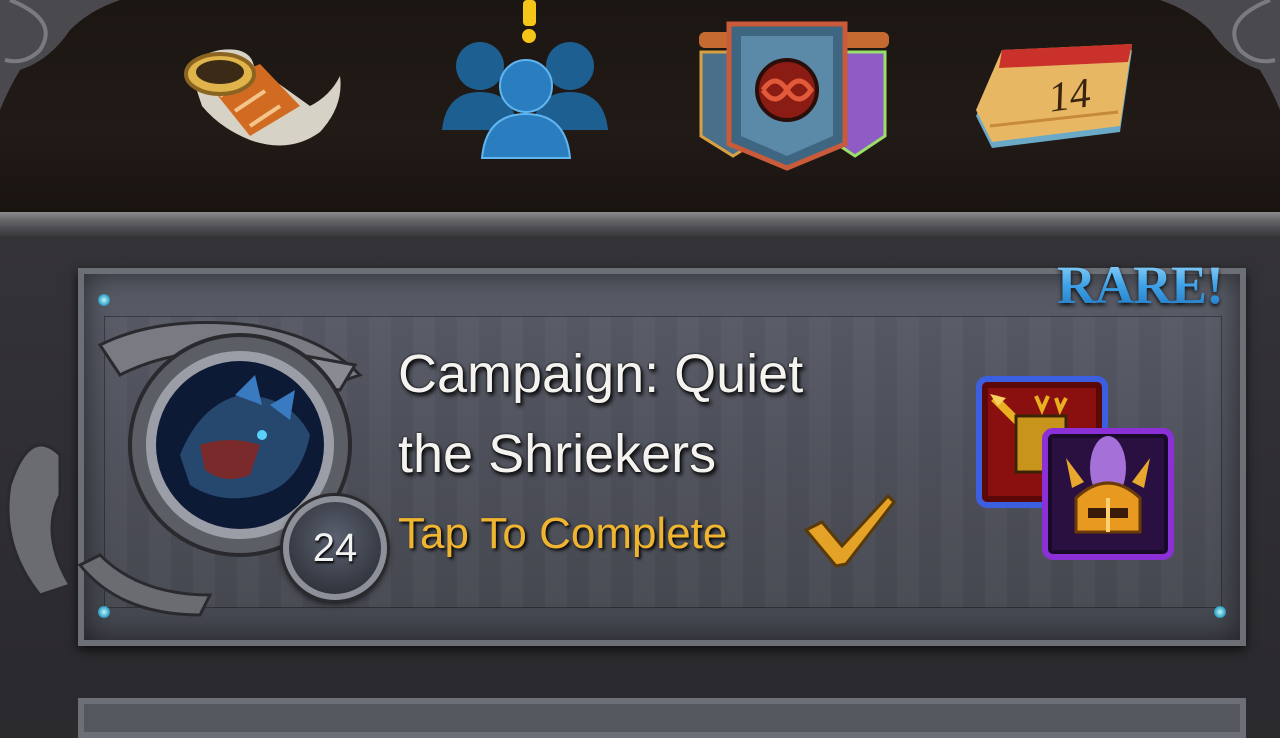 The image size is (1280, 738). Describe the element at coordinates (1070, 95) in the screenshot. I see `calendar-day-label: 14` at that location.